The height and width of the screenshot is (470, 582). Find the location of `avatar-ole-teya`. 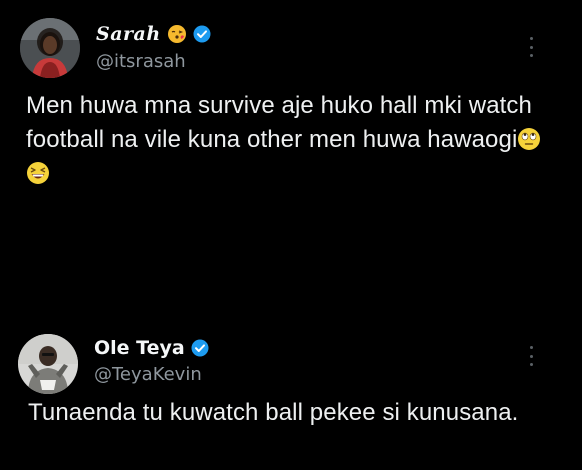

avatar-ole-teya is located at coordinates (48, 364).